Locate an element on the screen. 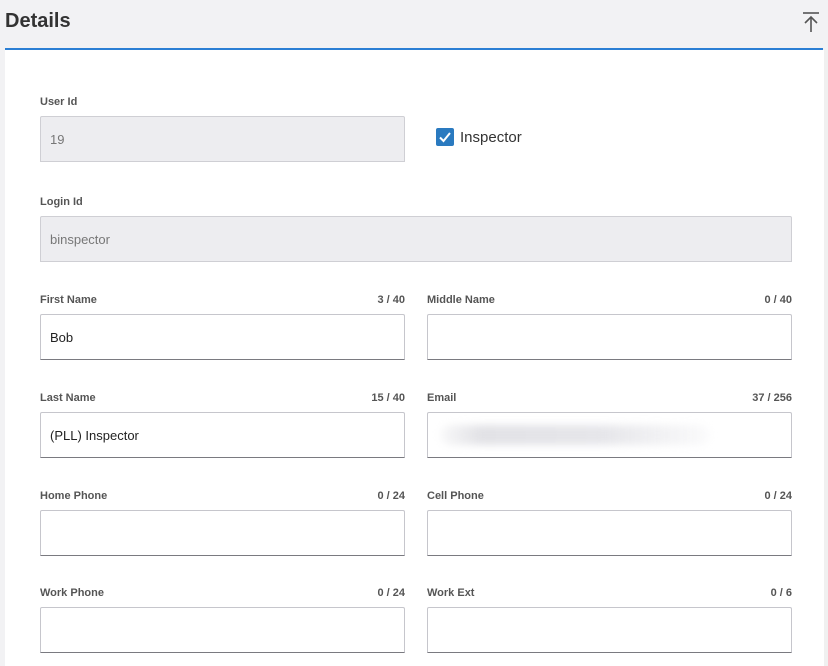 This screenshot has height=666, width=828. work-phone-field is located at coordinates (222, 630).